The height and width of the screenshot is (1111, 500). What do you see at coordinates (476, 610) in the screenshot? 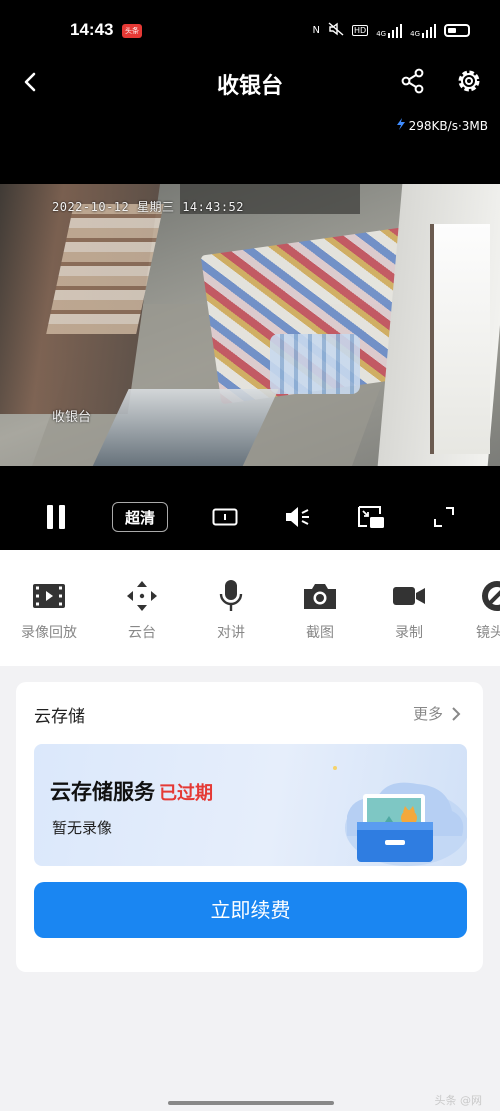
I see `tool-lens-cover: 镜头遮` at bounding box center [476, 610].